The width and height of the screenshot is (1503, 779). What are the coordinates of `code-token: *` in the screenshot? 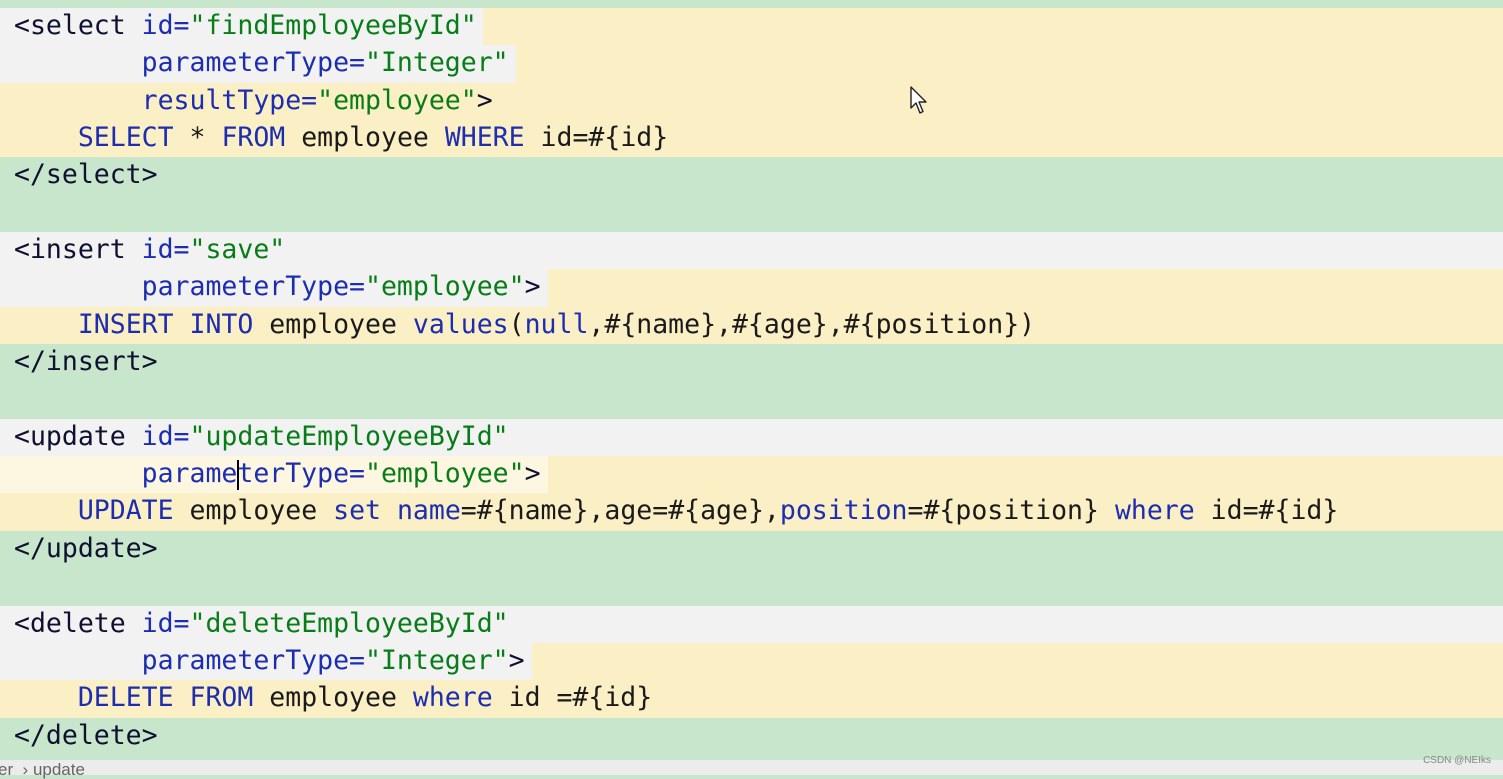 It's located at (197, 138).